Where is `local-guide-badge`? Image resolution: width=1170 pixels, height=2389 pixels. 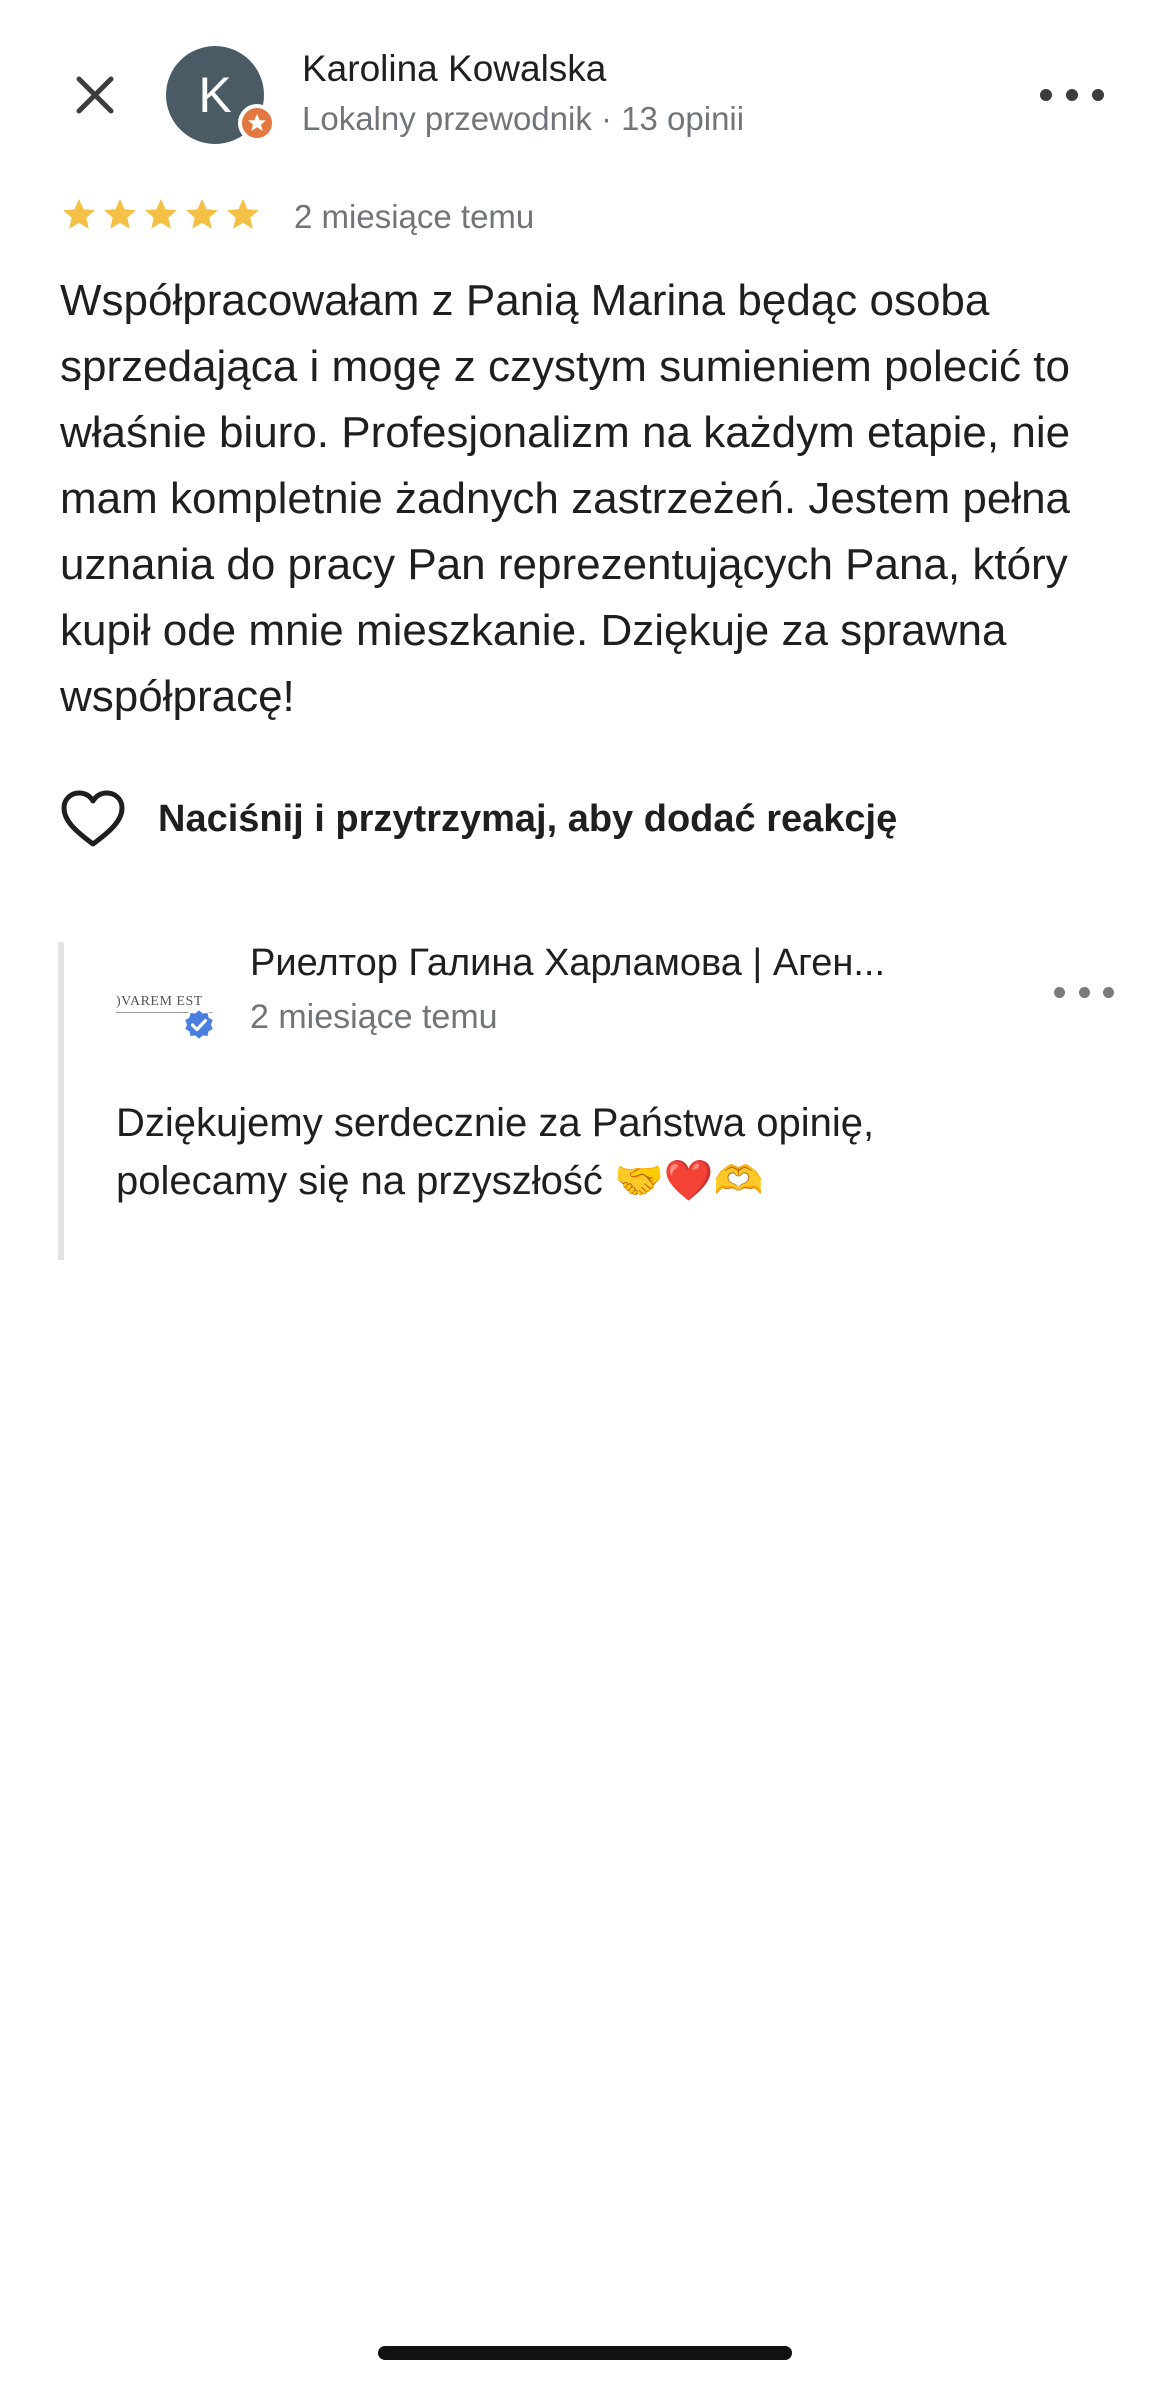
local-guide-badge is located at coordinates (257, 123).